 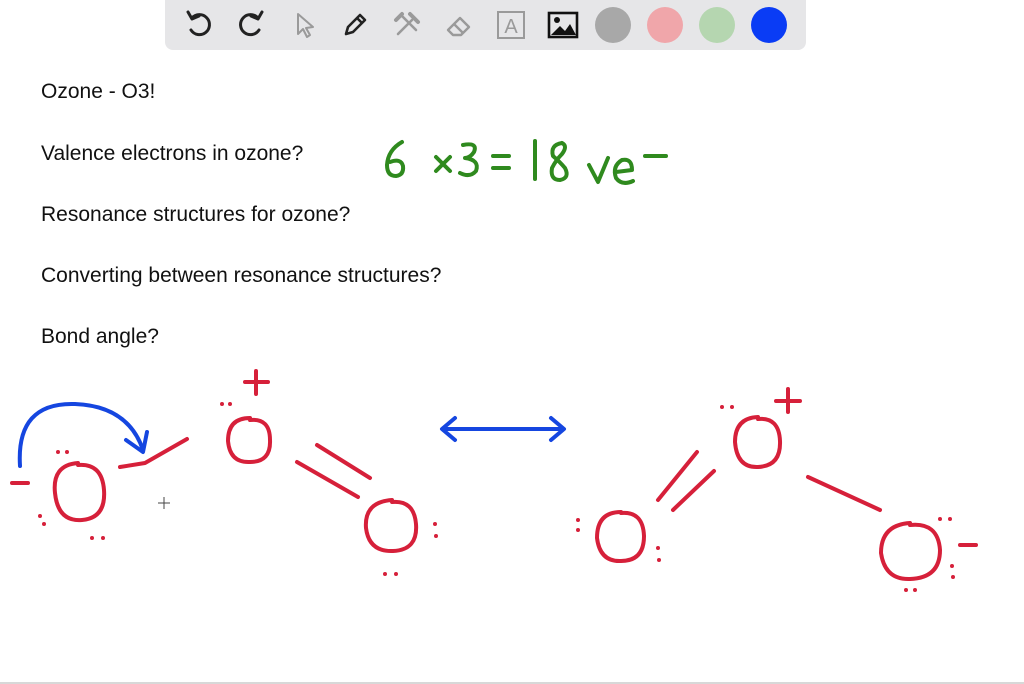 What do you see at coordinates (249, 440) in the screenshot?
I see `oxygen-top-left` at bounding box center [249, 440].